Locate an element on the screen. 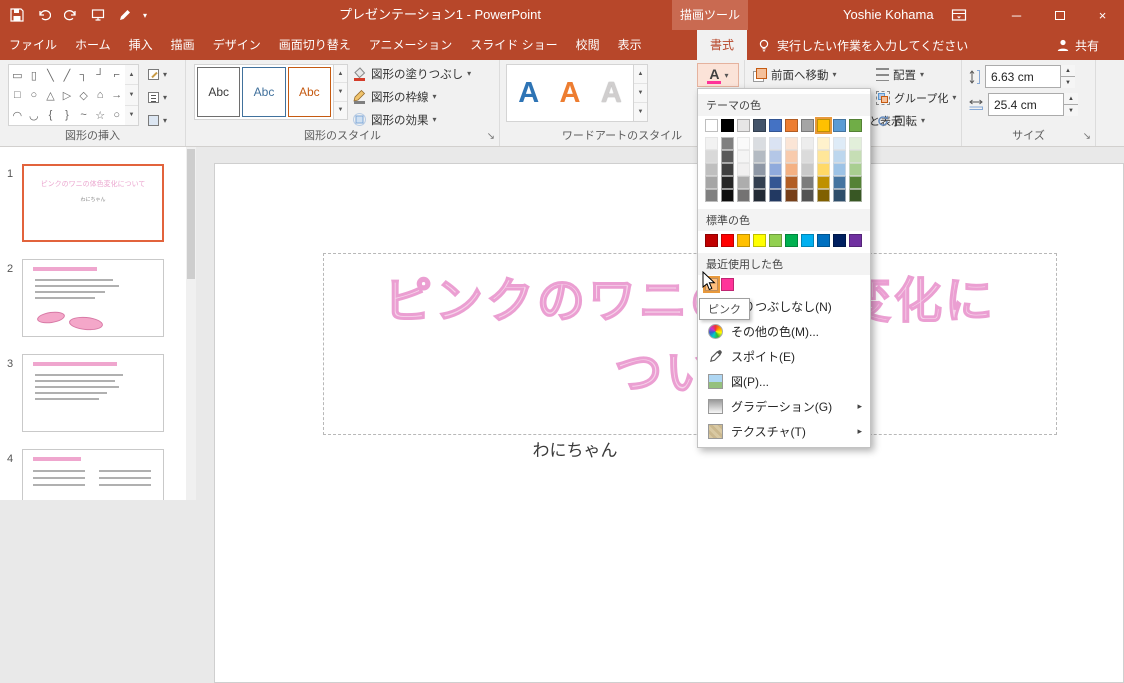 The image size is (1124, 683). text-box-button: ▾ is located at coordinates (165, 97).